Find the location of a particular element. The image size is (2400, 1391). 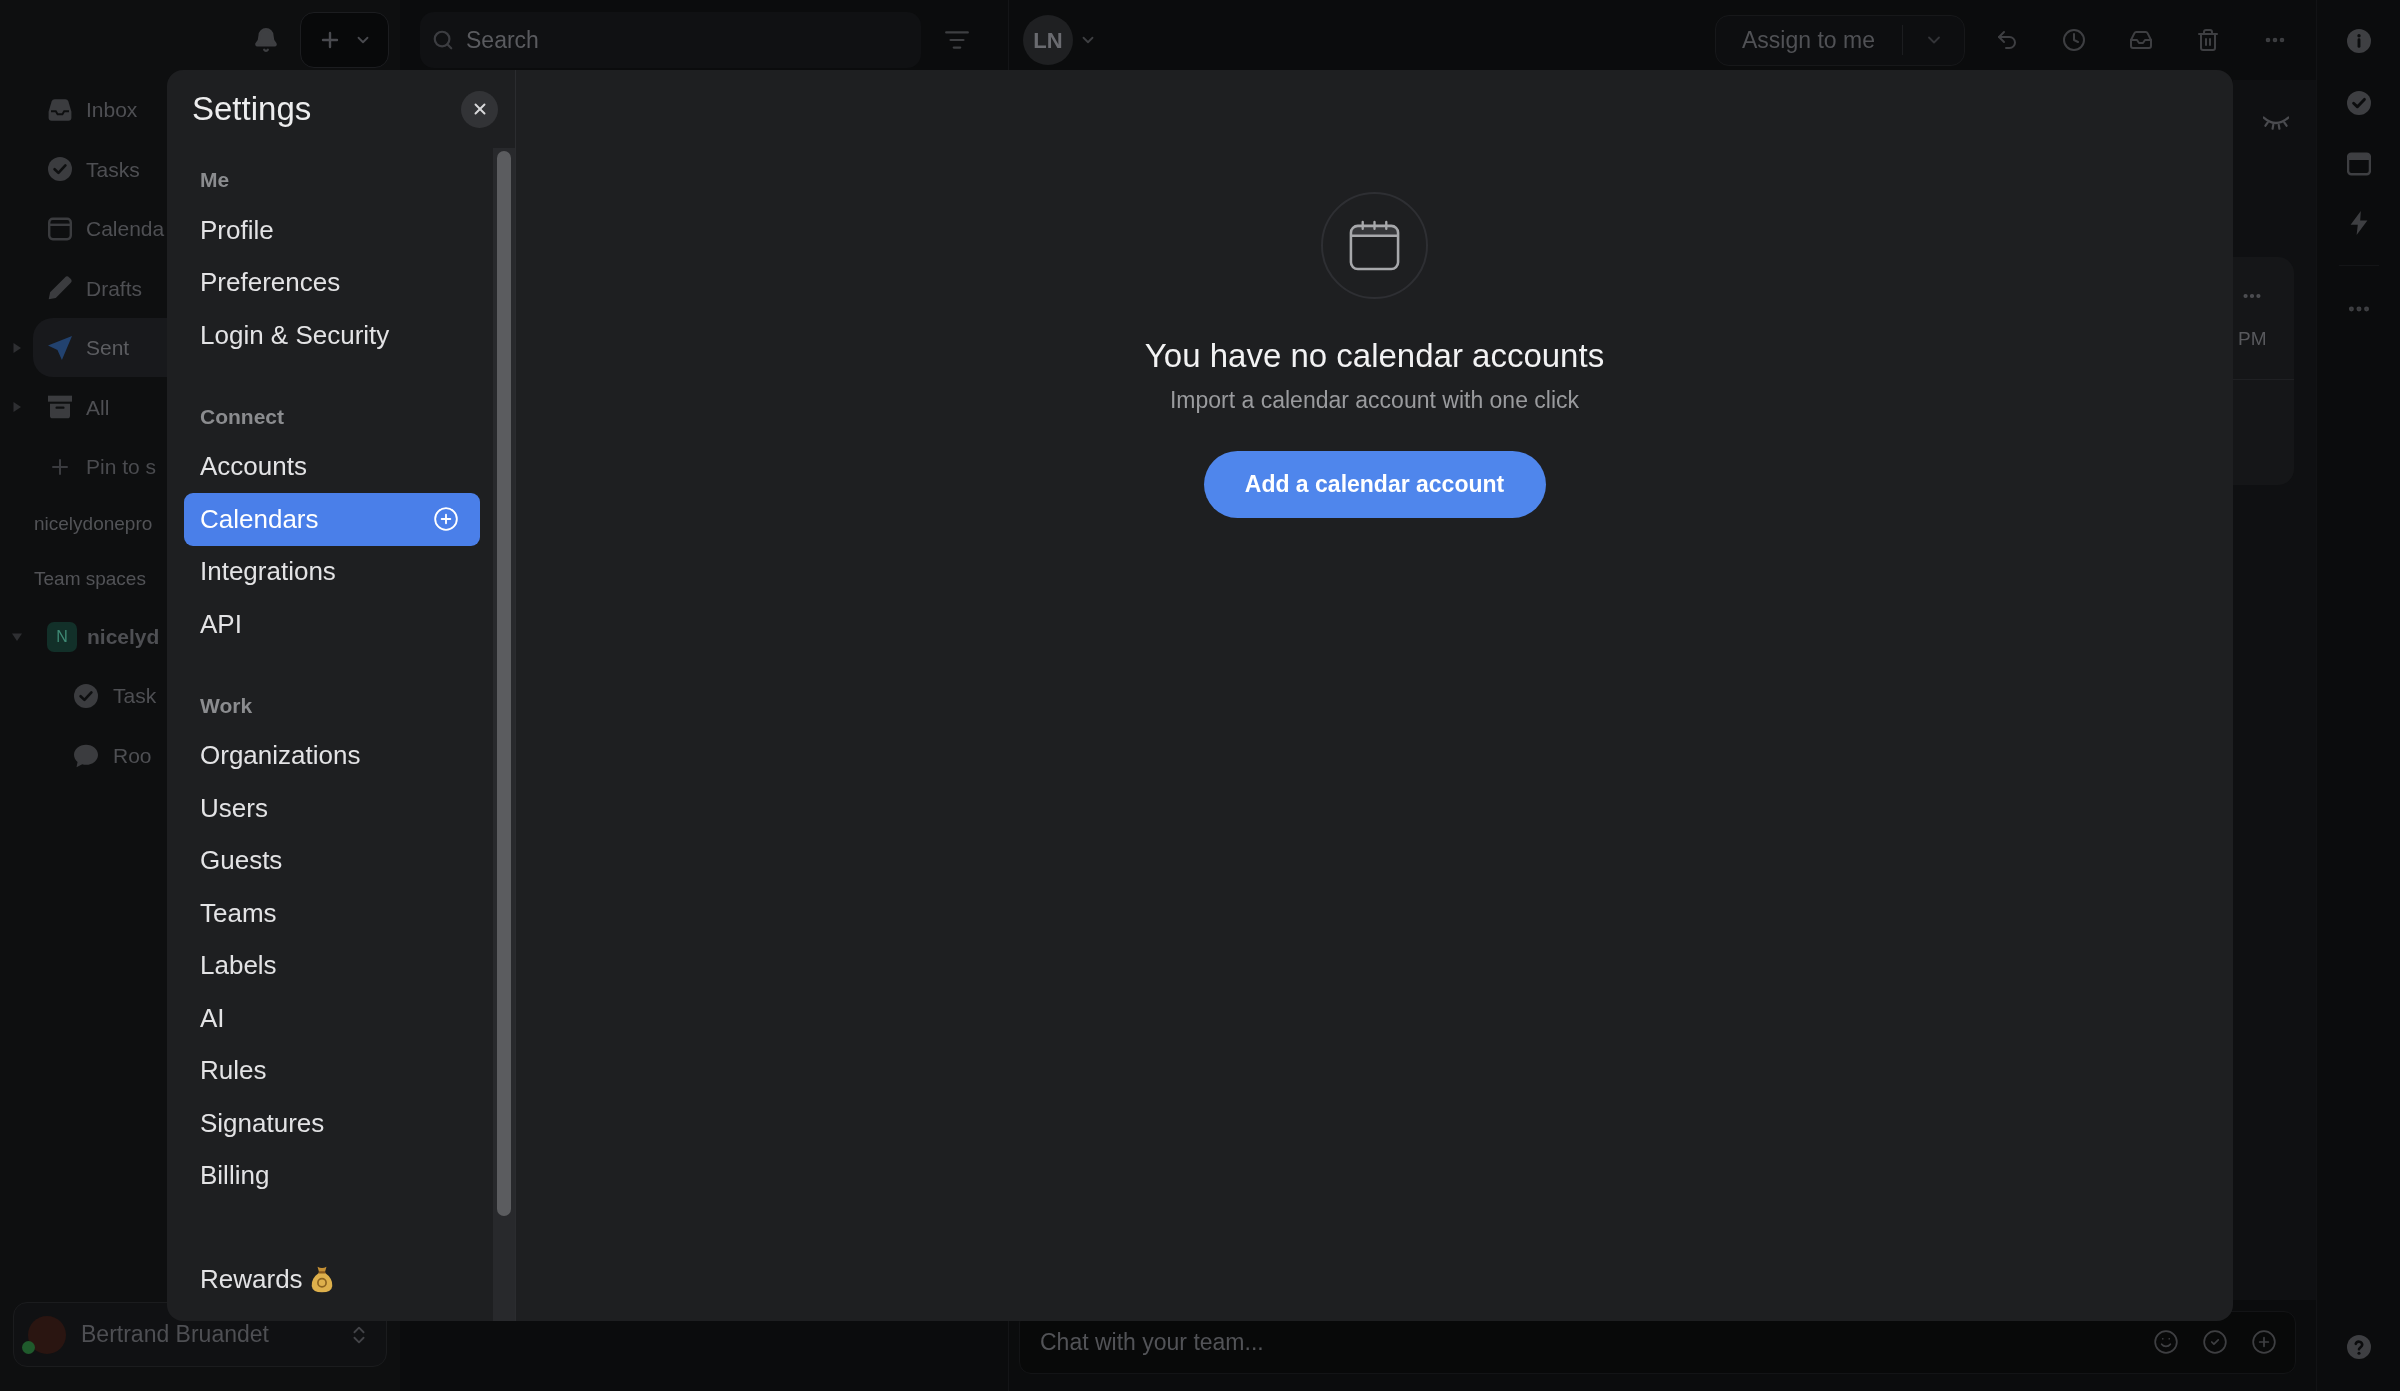

empty-state-title: You have no calendar accounts is located at coordinates (1374, 356).